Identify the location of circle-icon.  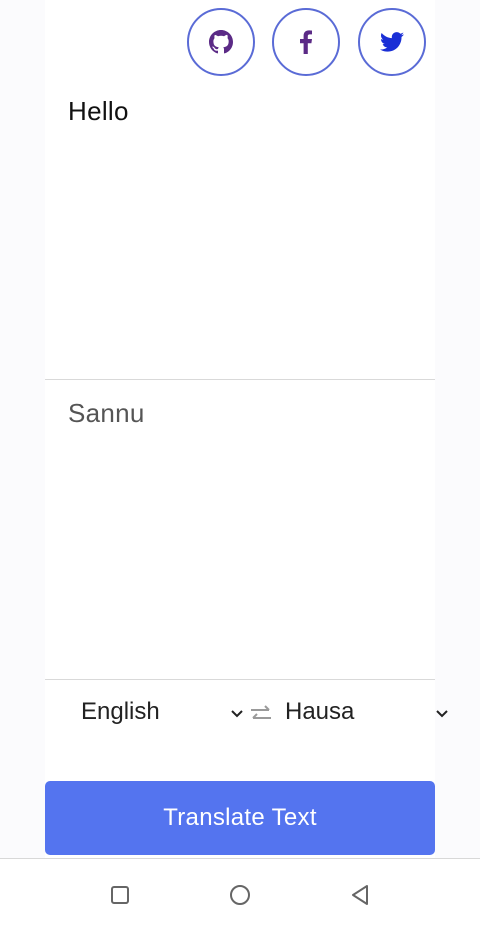
(240, 895).